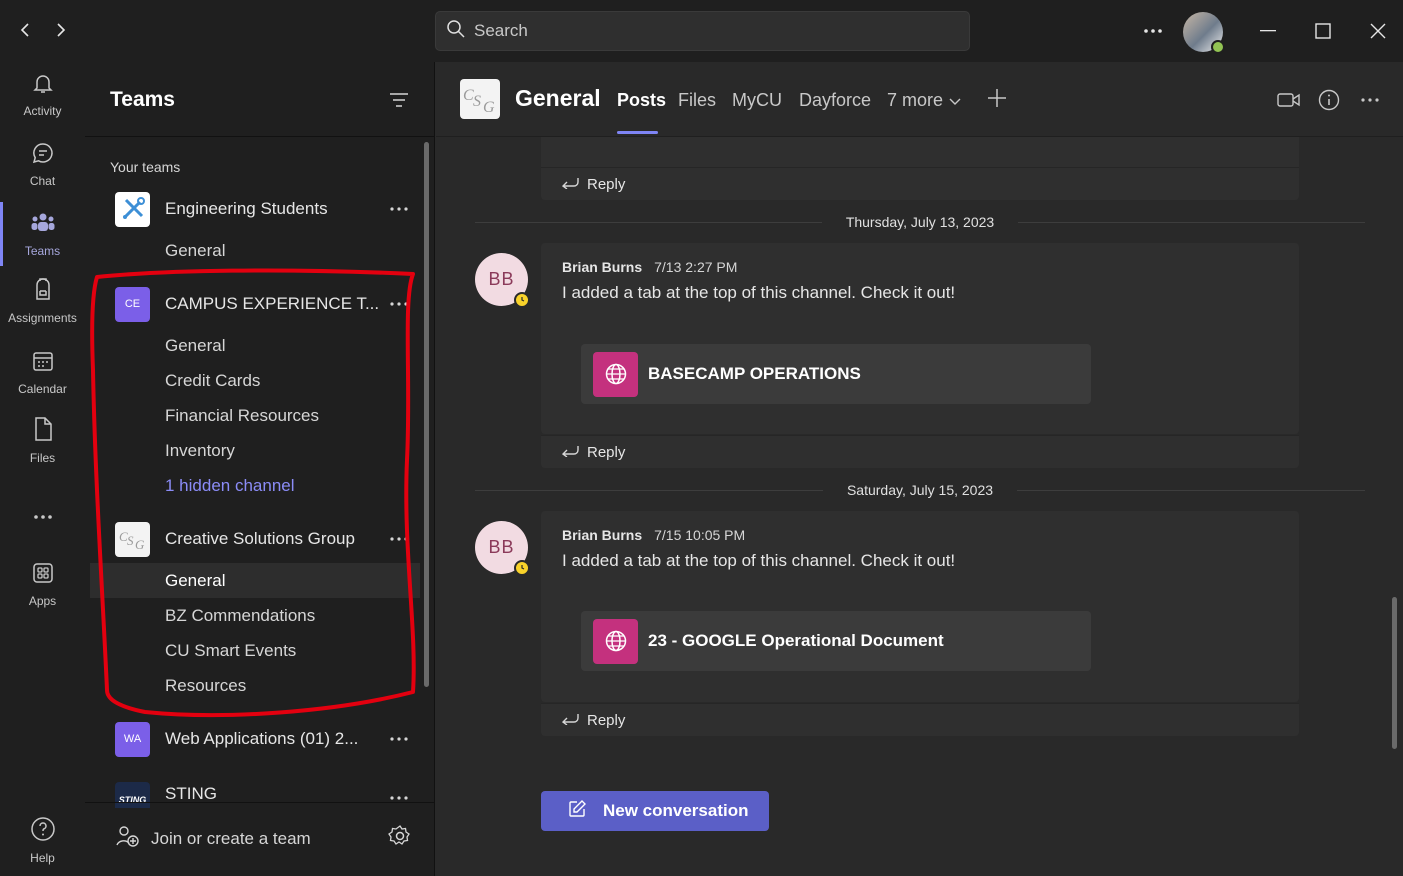 The image size is (1403, 876). What do you see at coordinates (25, 30) in the screenshot?
I see `chevron-left-icon` at bounding box center [25, 30].